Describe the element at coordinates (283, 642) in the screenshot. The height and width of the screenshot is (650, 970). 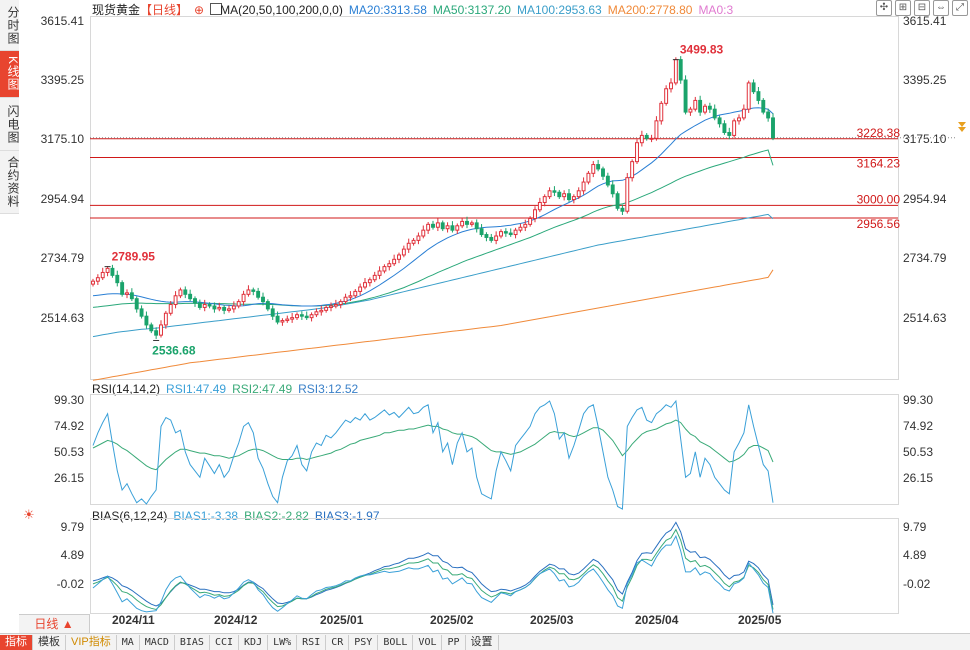
I see `indicator-lw: LW%` at that location.